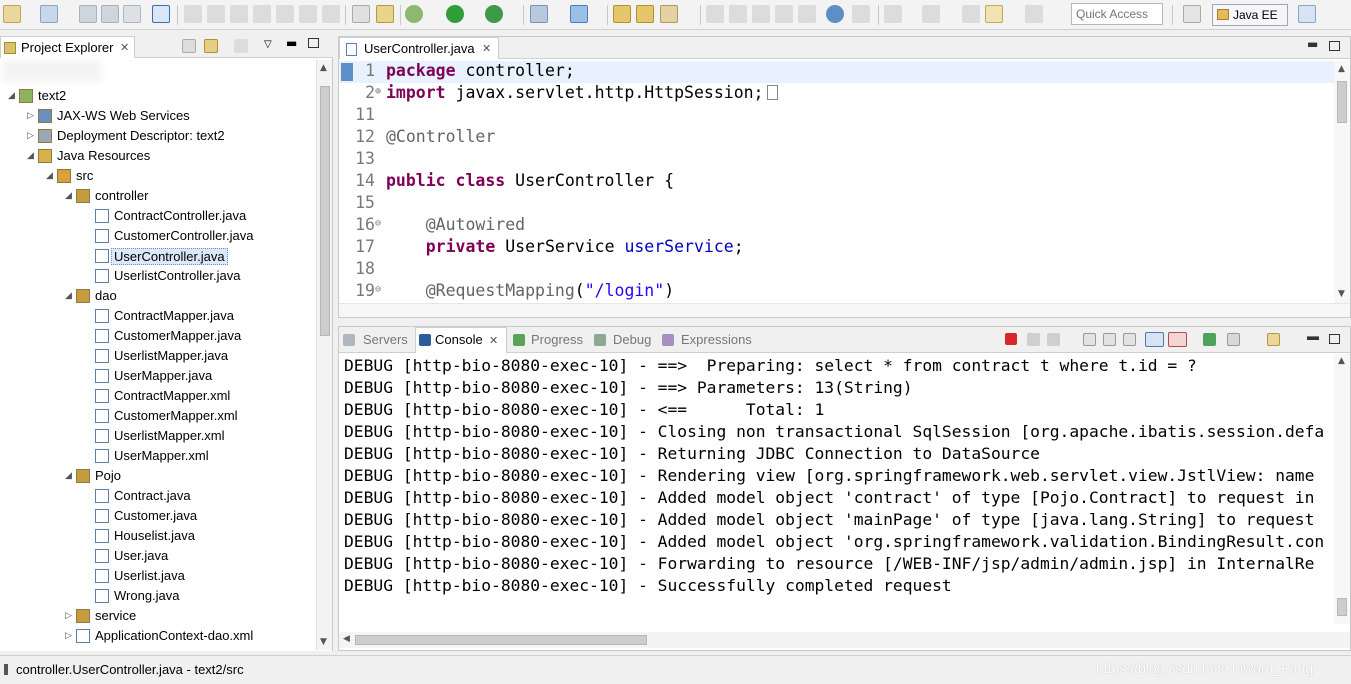  What do you see at coordinates (1053, 339) in the screenshot?
I see `remove-all-icon` at bounding box center [1053, 339].